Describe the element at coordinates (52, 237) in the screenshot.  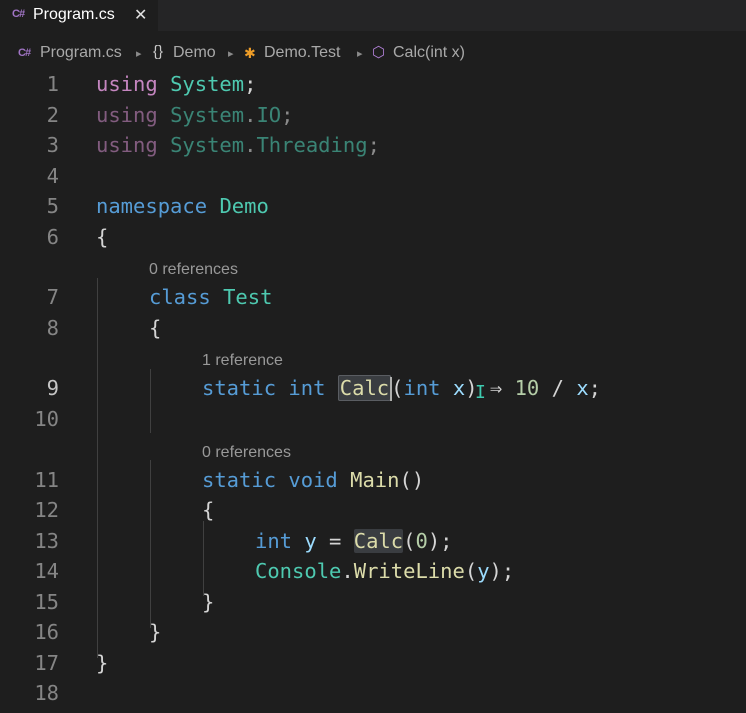
I see `line-number: 6` at that location.